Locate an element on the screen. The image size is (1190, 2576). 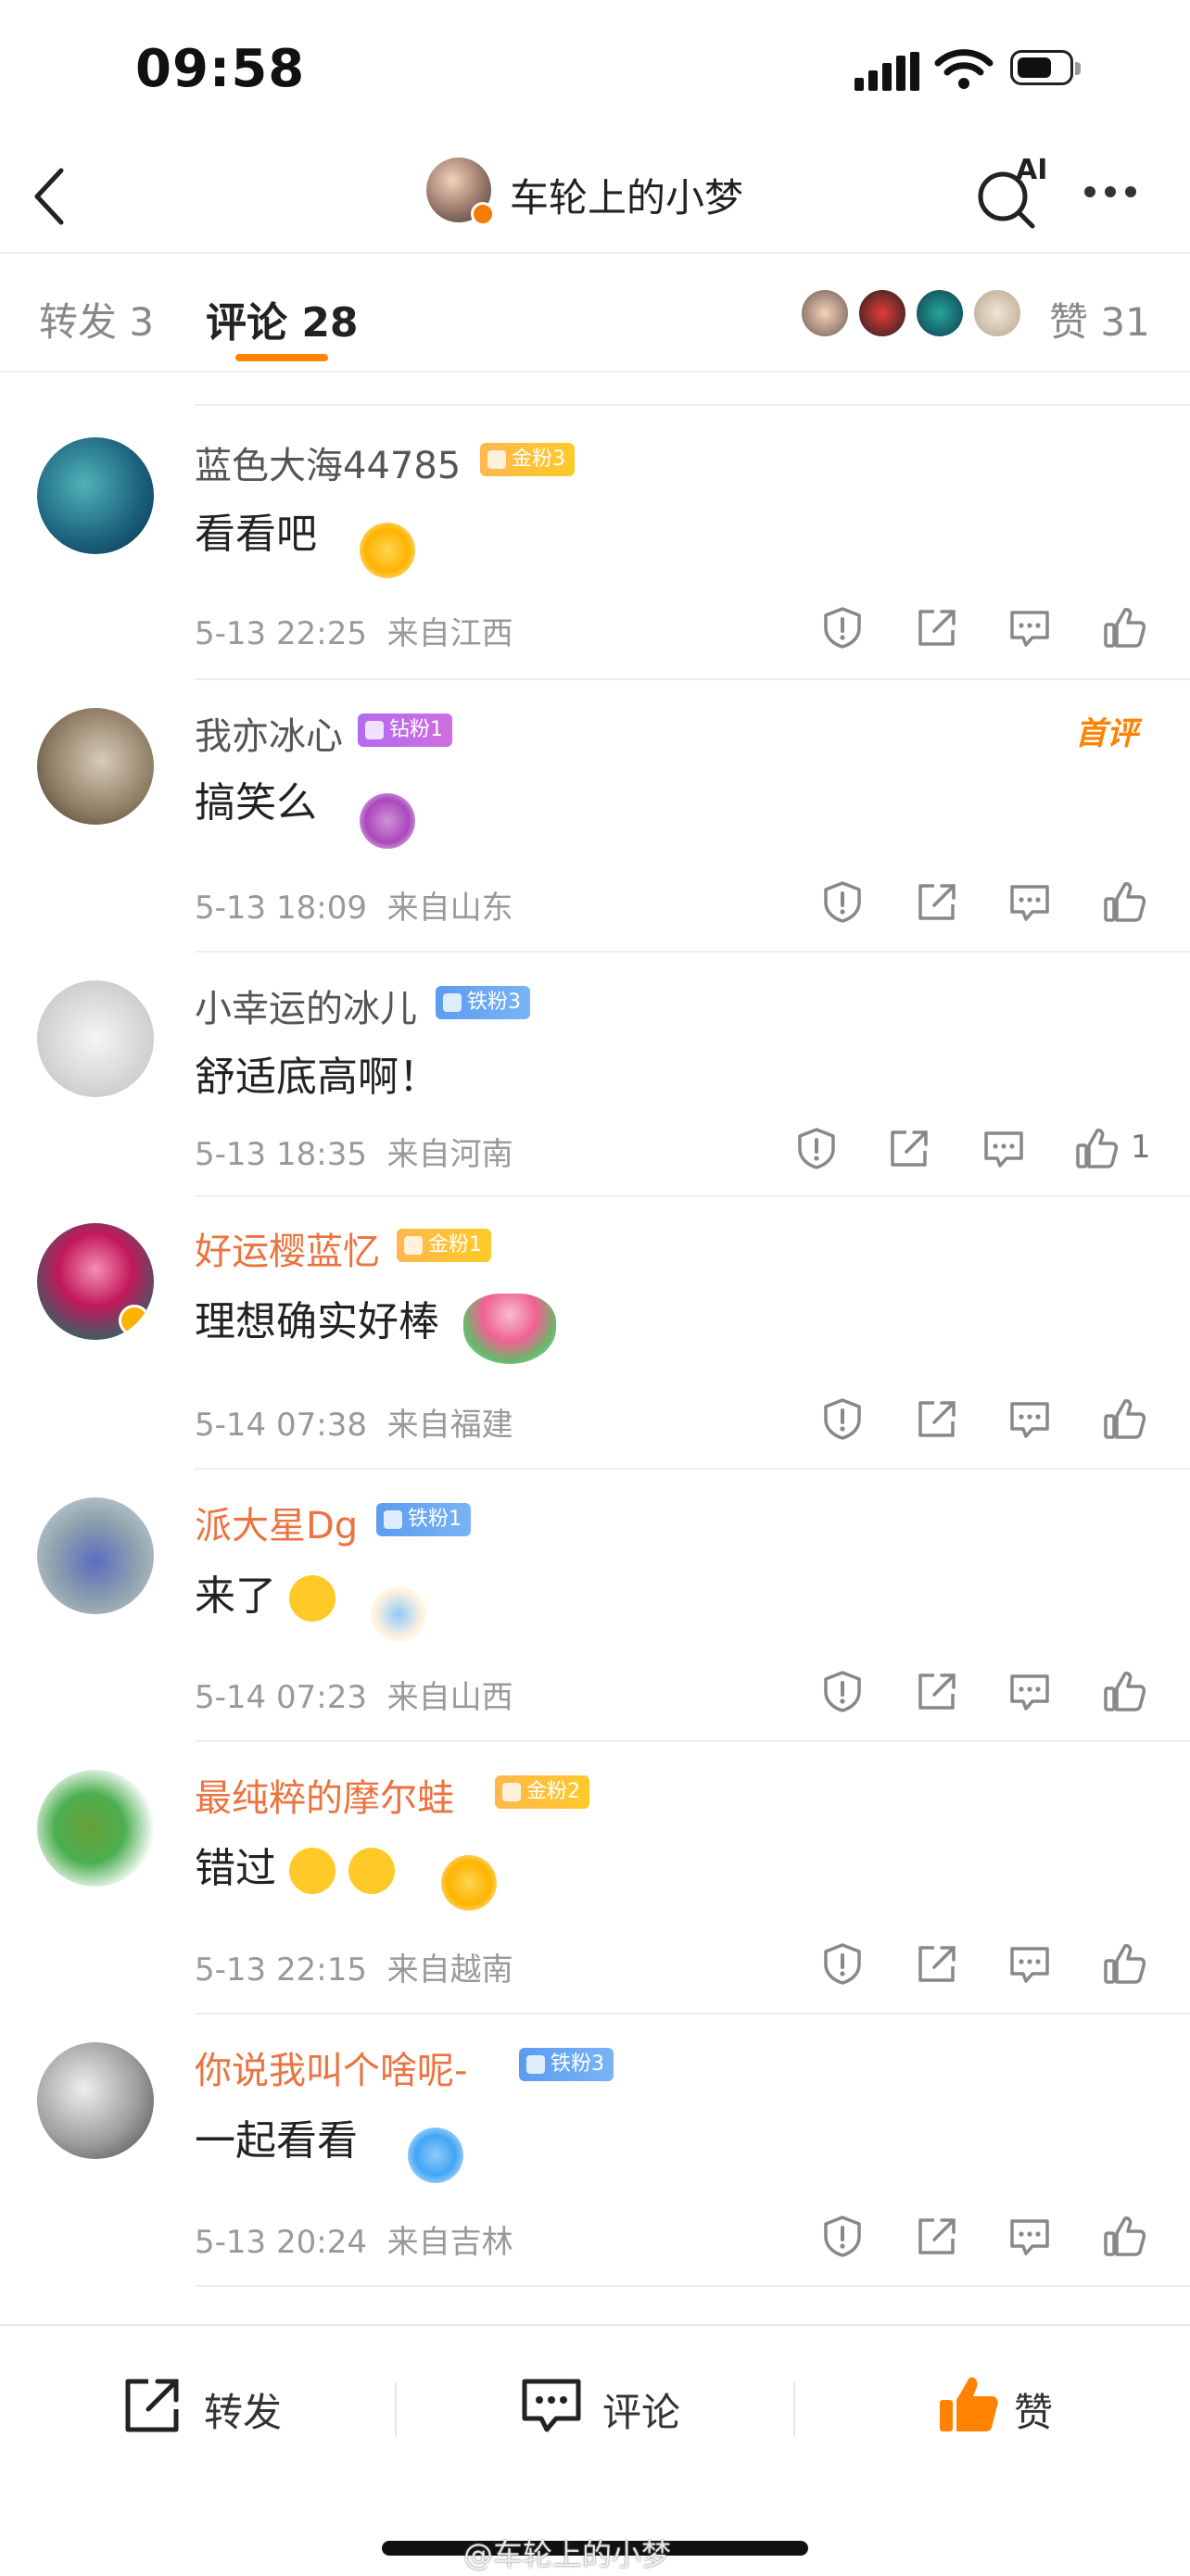
page-title: 车轮上的小梦 is located at coordinates (626, 195).